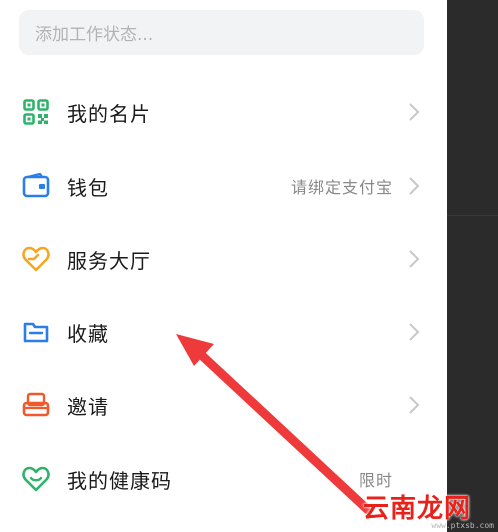 The width and height of the screenshot is (498, 532). I want to click on menu-item-service-hall: 服务大厅, so click(223, 259).